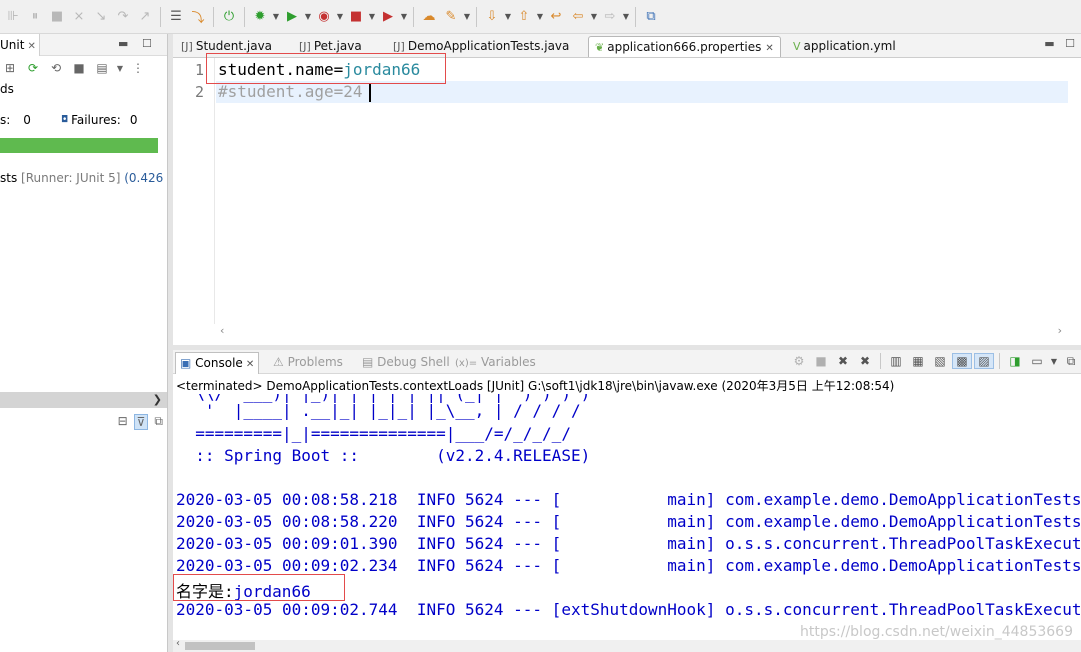  What do you see at coordinates (79, 68) in the screenshot?
I see `stop-test-icon: ■` at bounding box center [79, 68].